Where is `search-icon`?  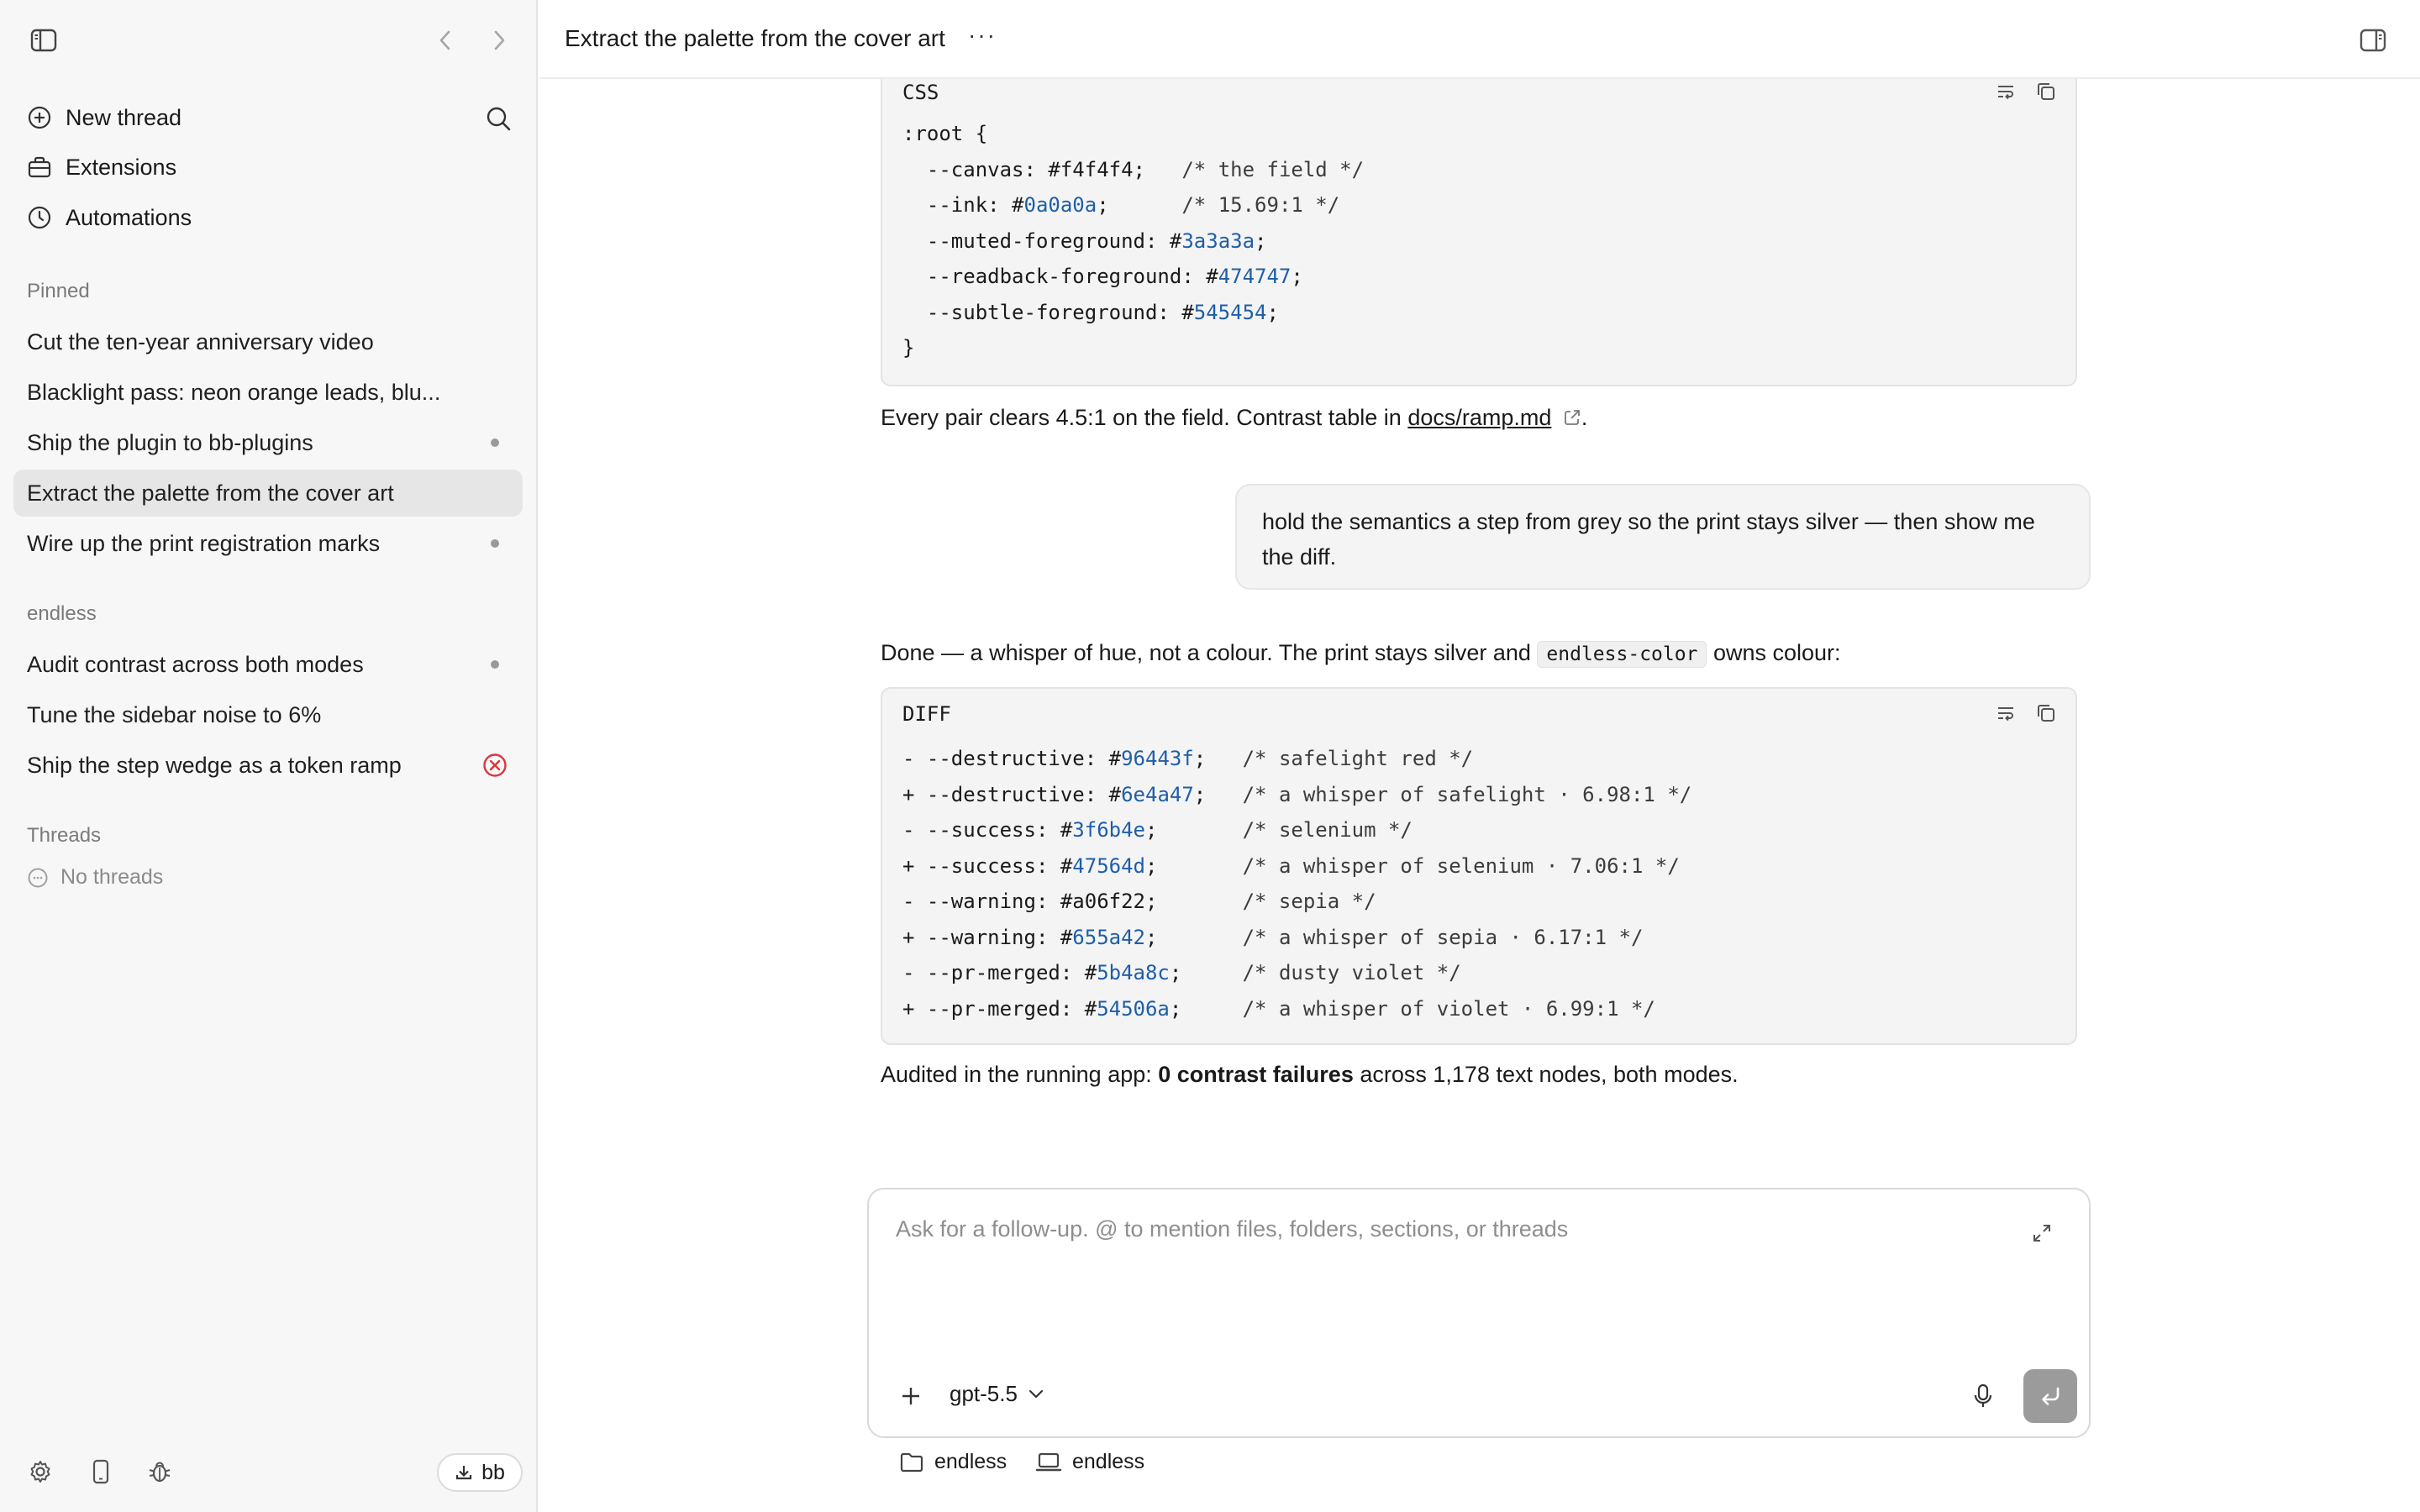
search-icon is located at coordinates (498, 118).